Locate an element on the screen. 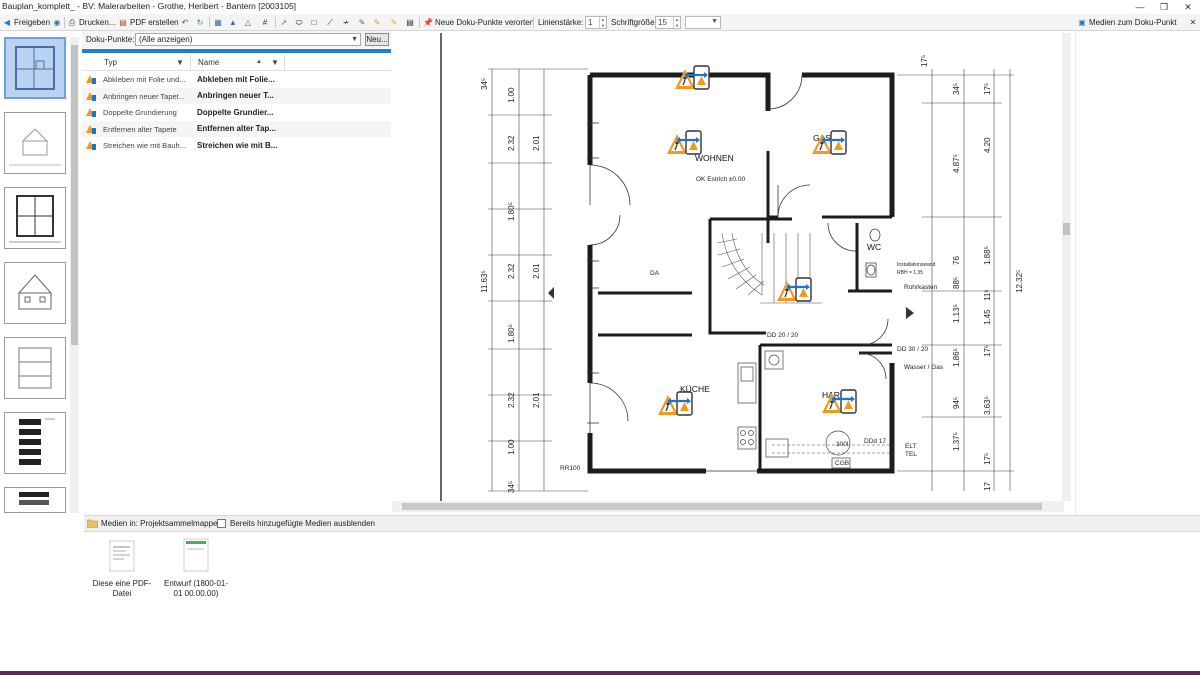 The width and height of the screenshot is (1200, 675). close-icon: ✕ is located at coordinates (1188, 7).